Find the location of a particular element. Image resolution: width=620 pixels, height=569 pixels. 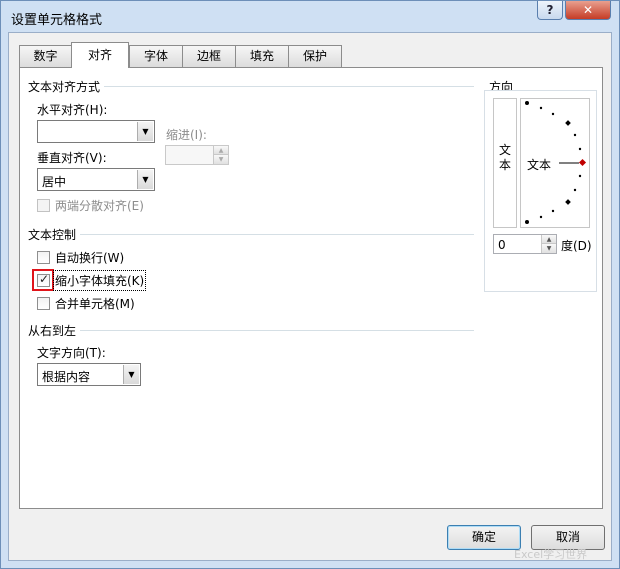

help-button: ? is located at coordinates (550, 10).